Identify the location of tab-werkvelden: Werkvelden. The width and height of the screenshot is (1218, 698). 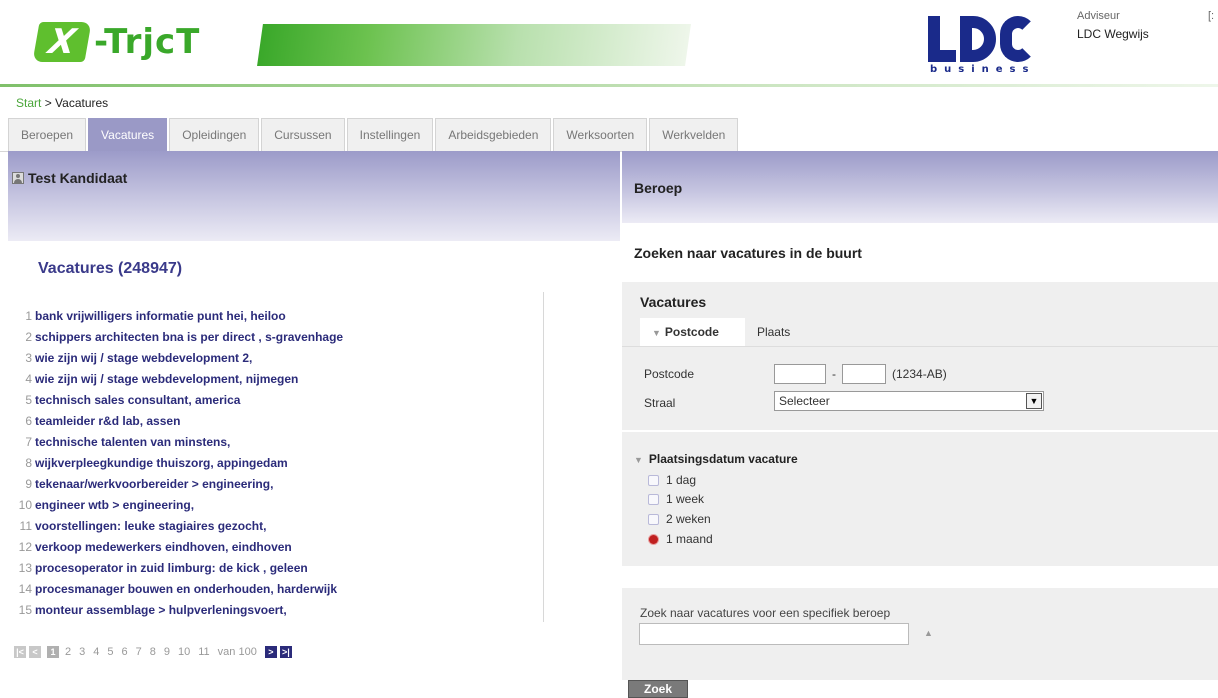
(694, 134).